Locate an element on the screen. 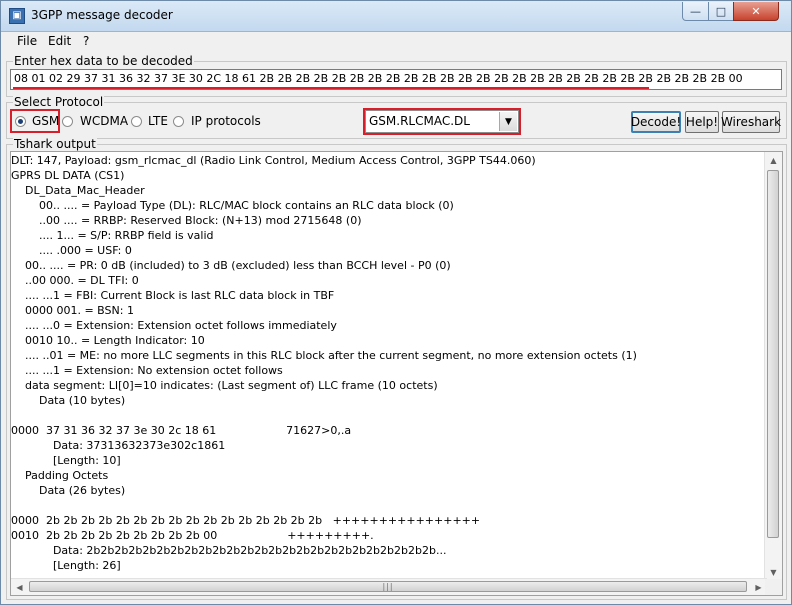  radio-ip-protocols-label: IP protocols is located at coordinates (226, 121).